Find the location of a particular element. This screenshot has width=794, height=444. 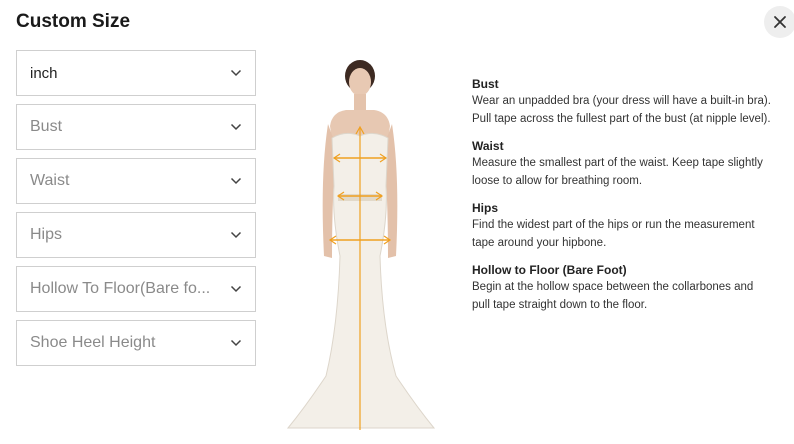

hips-select: Hips is located at coordinates (136, 235).